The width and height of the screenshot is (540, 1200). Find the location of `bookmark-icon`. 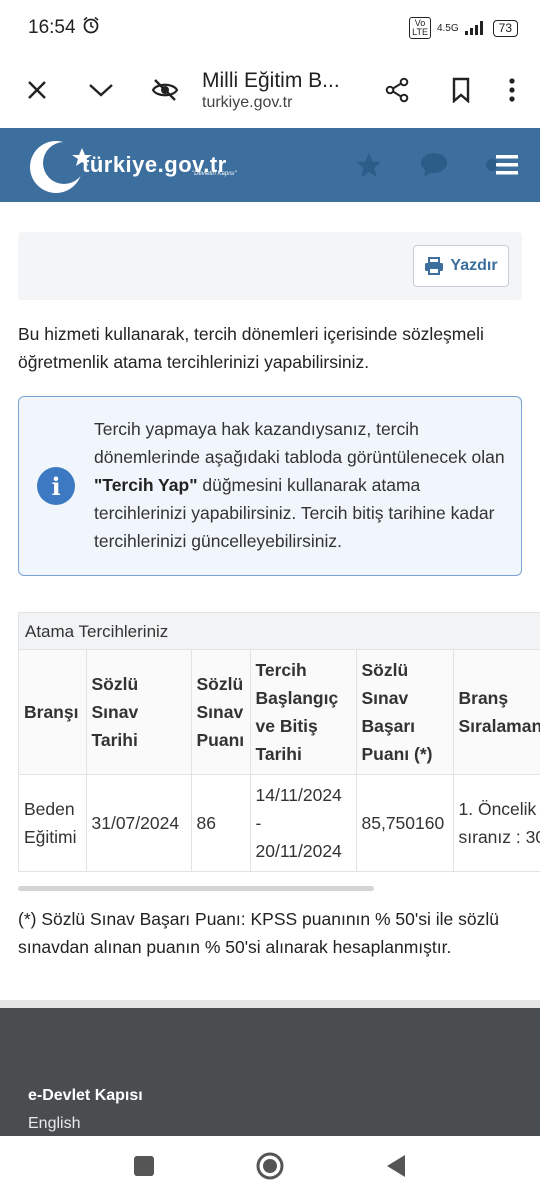

bookmark-icon is located at coordinates (461, 90).